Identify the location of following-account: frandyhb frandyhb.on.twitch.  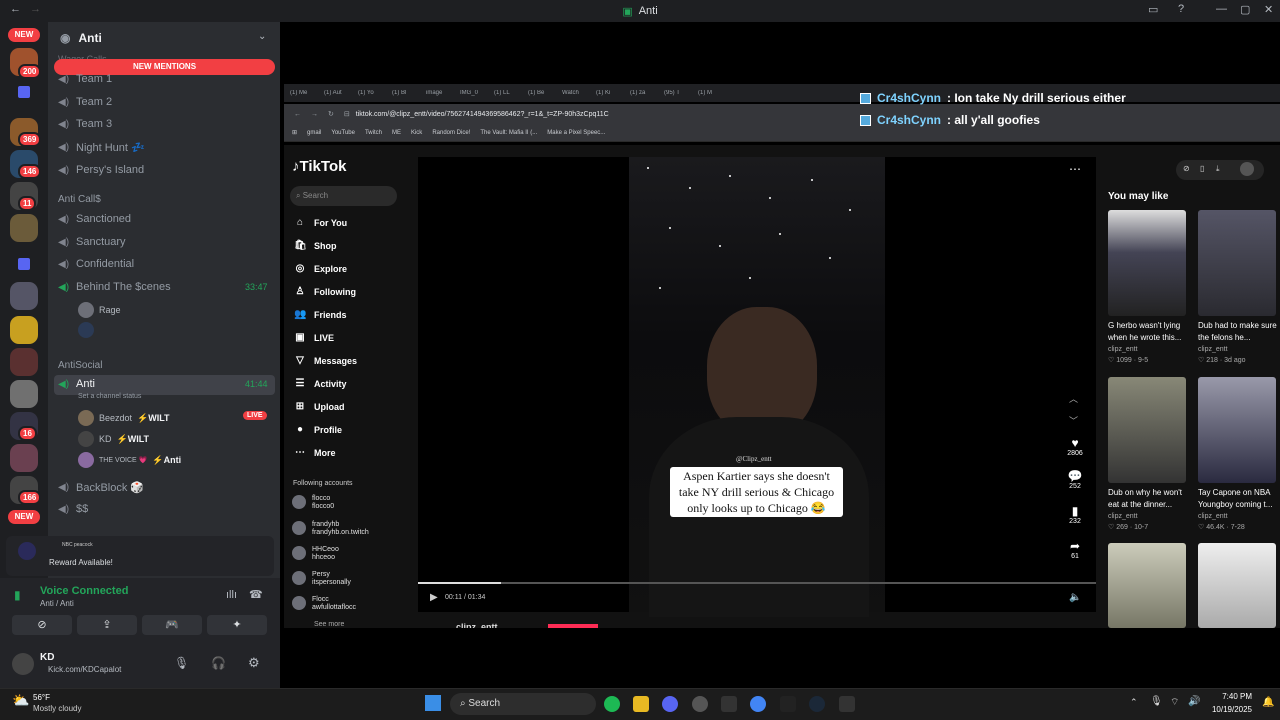
(330, 529).